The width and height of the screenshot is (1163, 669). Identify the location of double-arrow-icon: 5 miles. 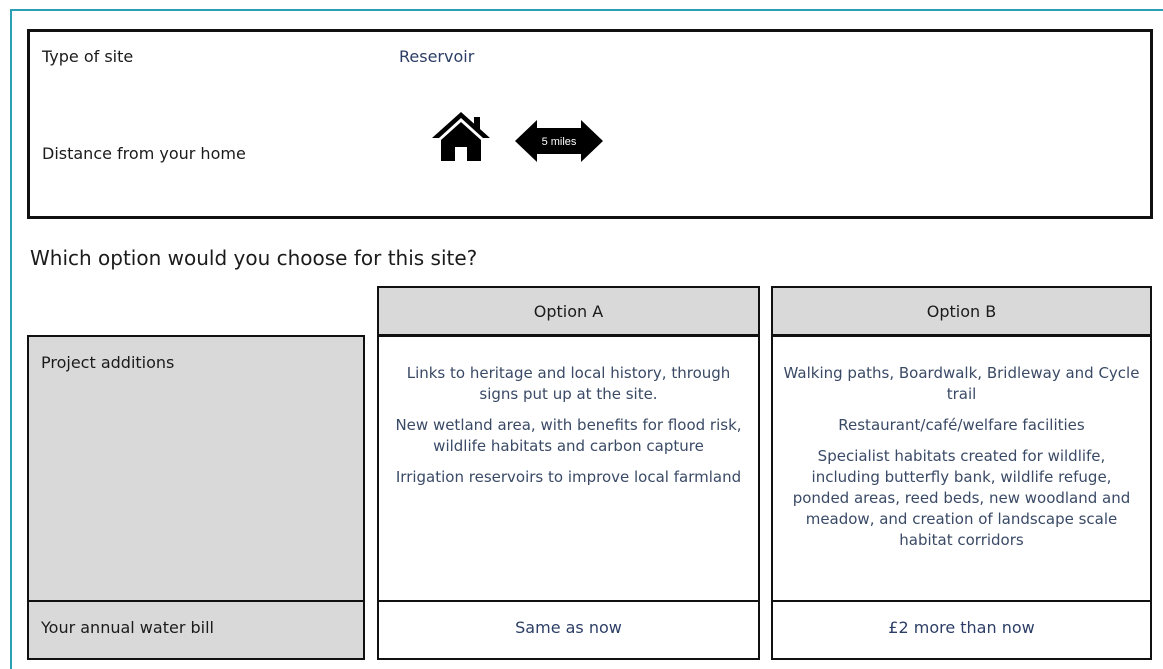
(559, 141).